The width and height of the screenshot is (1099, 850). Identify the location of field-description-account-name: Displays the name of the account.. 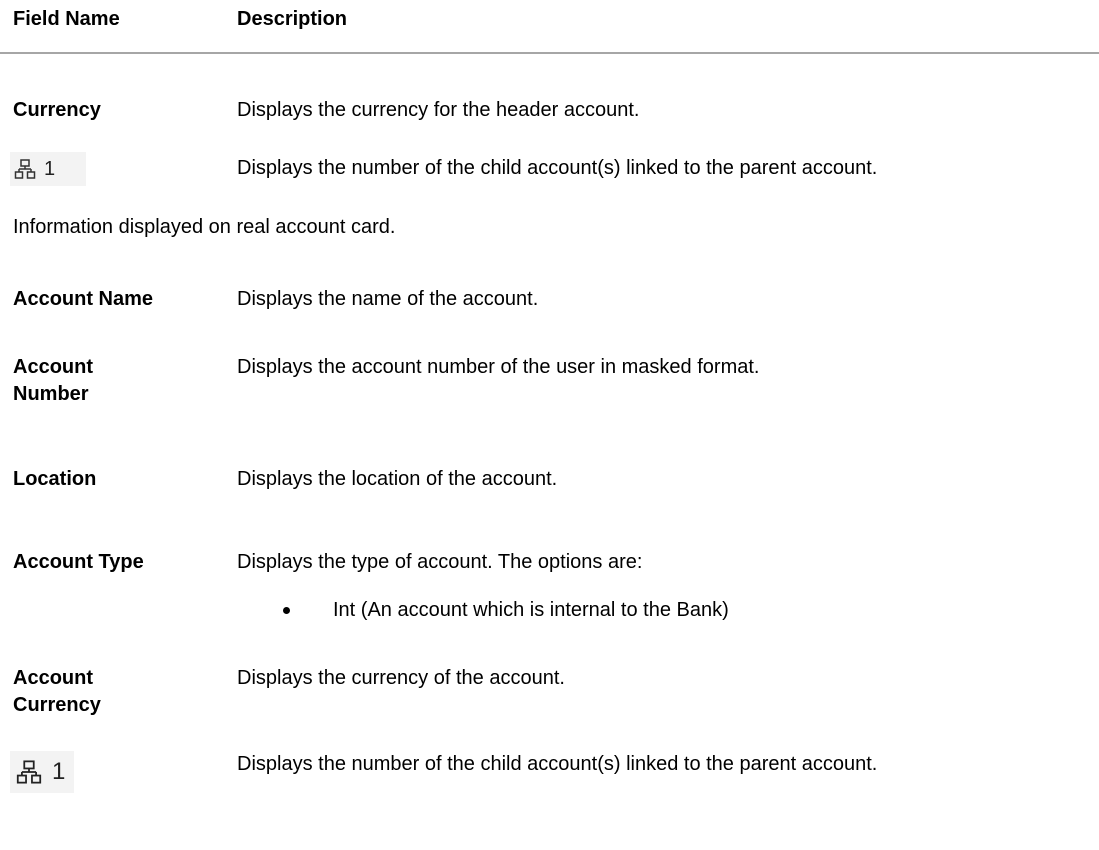
(388, 299).